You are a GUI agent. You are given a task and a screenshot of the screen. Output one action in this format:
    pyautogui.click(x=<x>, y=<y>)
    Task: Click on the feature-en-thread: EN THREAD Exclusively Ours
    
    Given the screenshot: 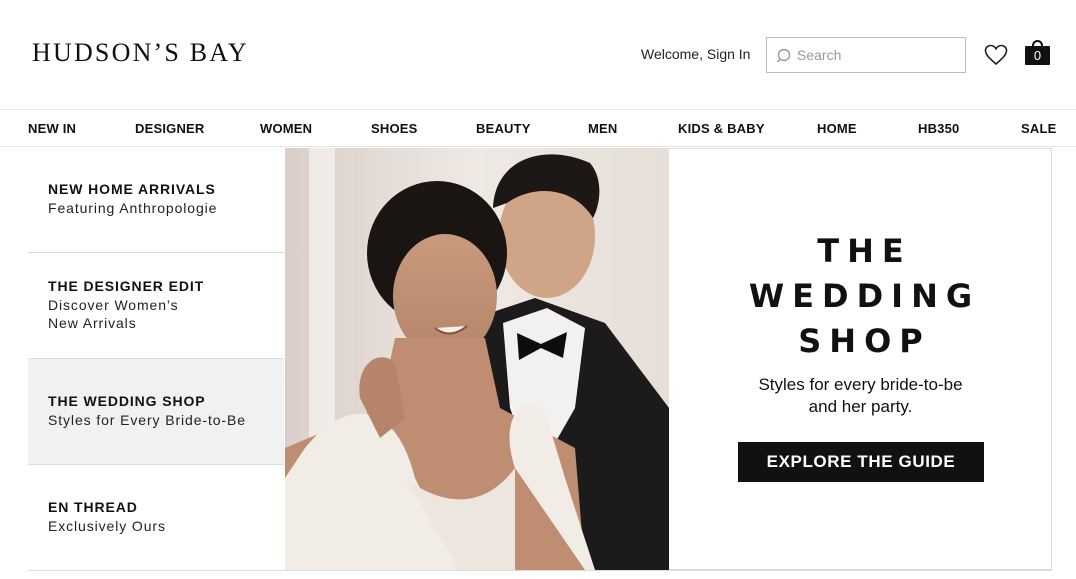 What is the action you would take?
    pyautogui.click(x=156, y=517)
    